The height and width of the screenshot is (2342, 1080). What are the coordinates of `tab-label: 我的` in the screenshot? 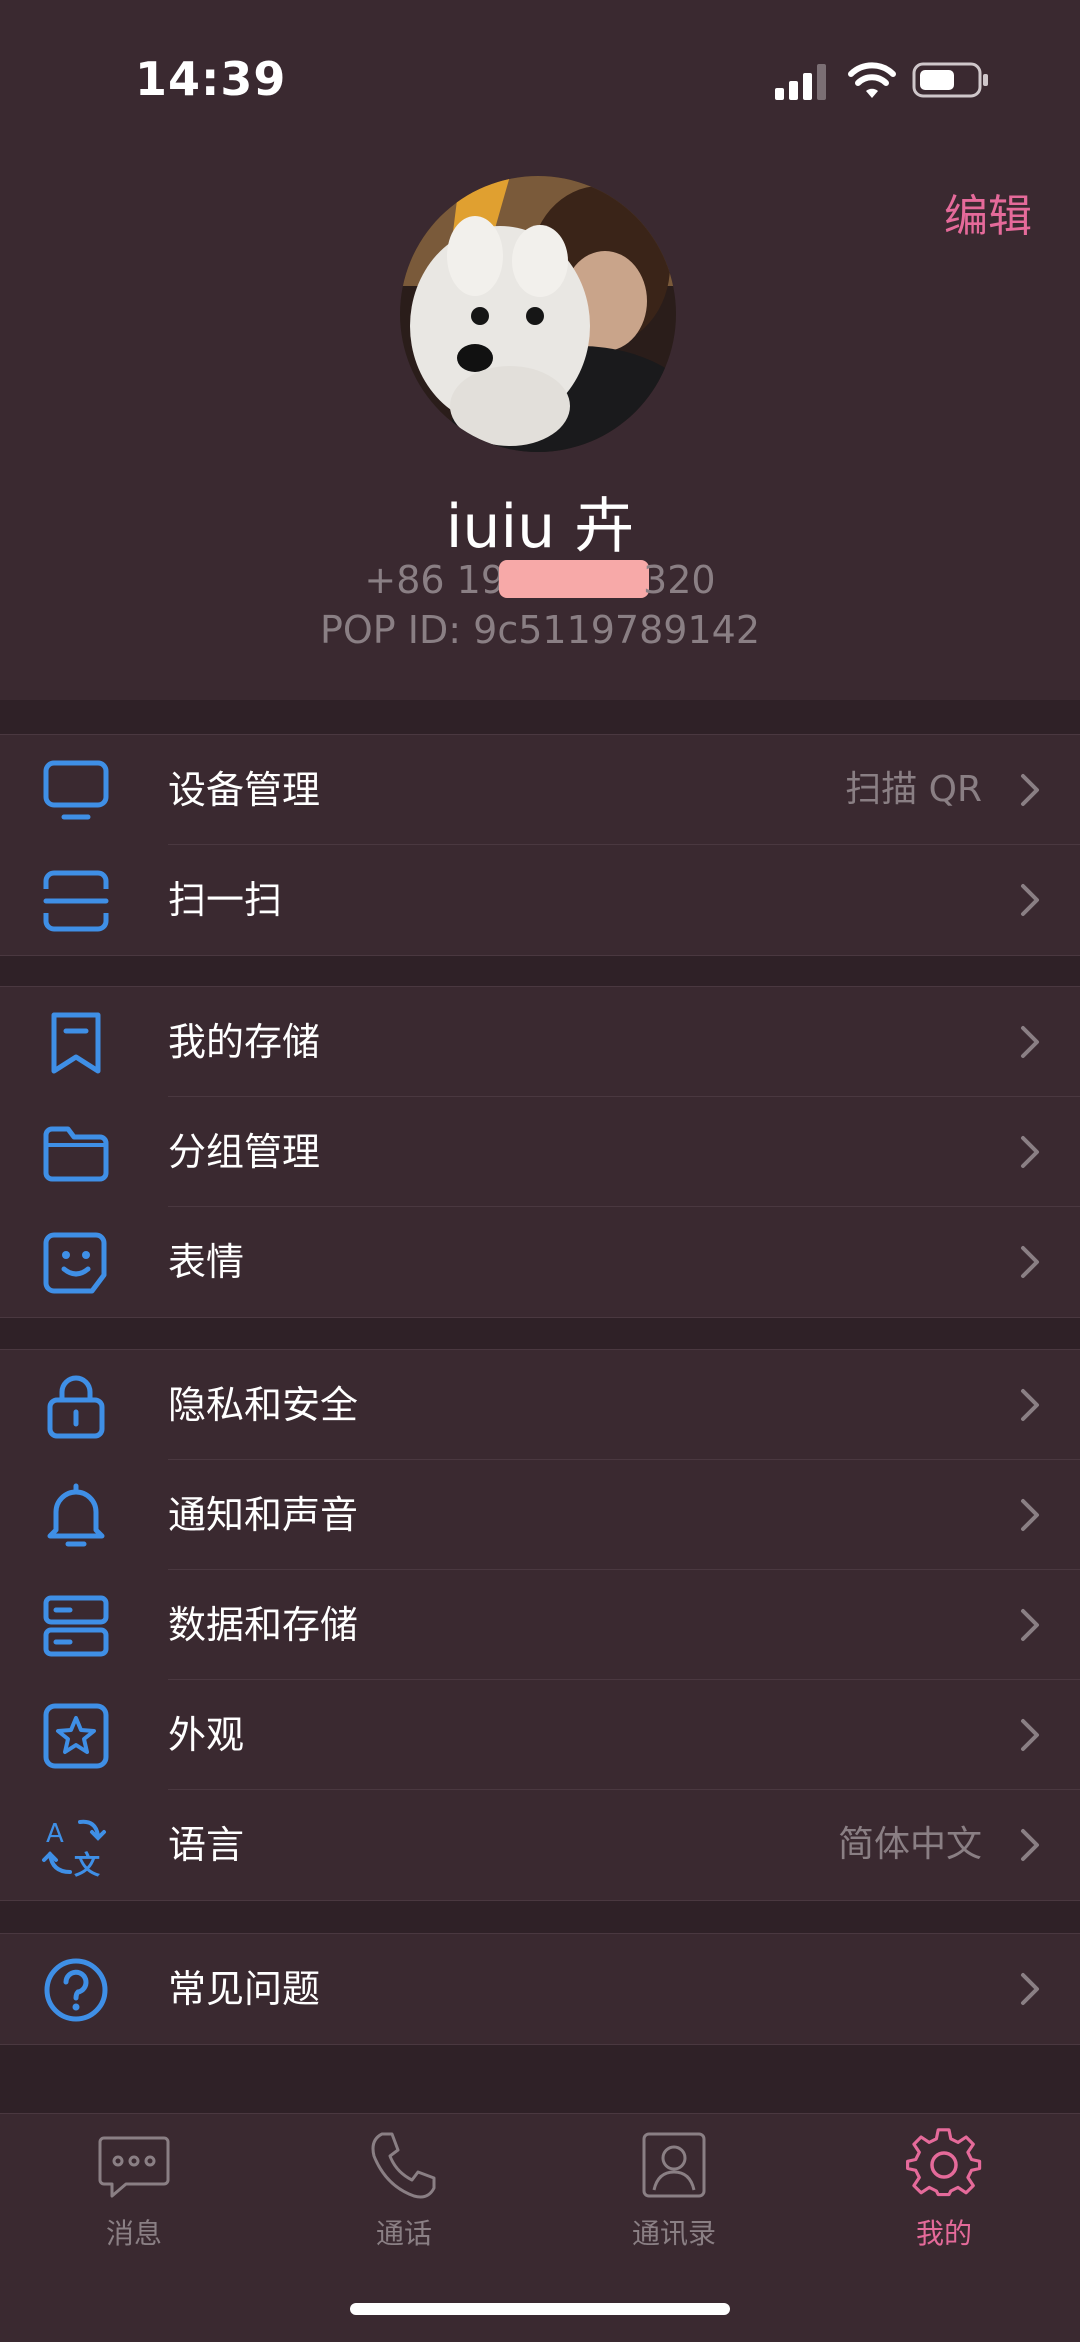 It's located at (943, 2233).